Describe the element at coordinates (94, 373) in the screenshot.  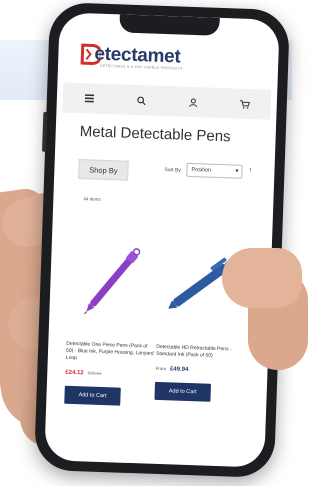
I see `product-price-old: £30.15` at that location.